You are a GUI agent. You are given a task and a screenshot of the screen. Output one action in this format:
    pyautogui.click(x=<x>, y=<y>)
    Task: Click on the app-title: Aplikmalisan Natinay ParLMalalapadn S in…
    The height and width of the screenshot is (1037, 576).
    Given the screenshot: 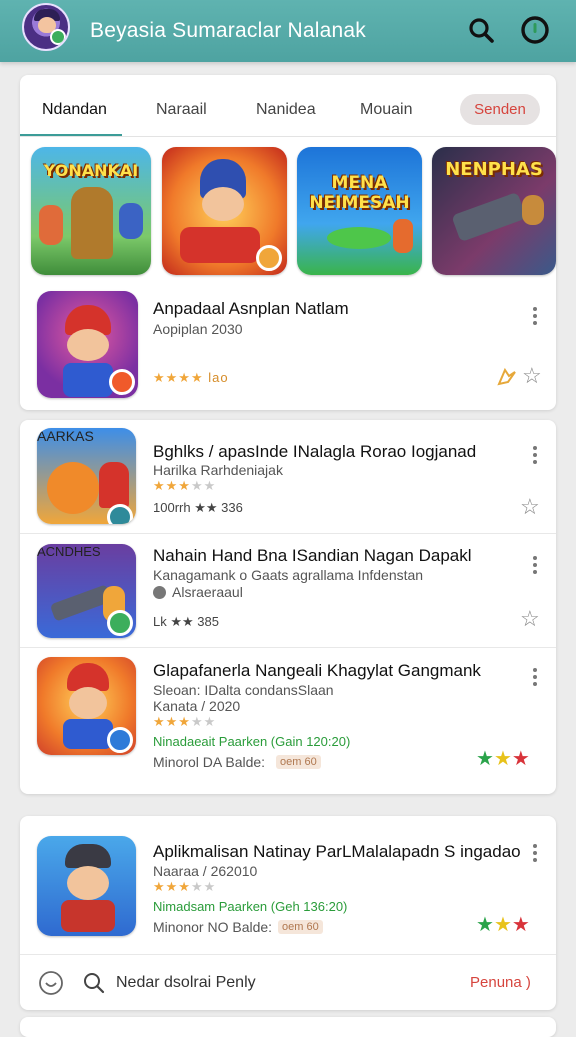 What is the action you would take?
    pyautogui.click(x=337, y=852)
    